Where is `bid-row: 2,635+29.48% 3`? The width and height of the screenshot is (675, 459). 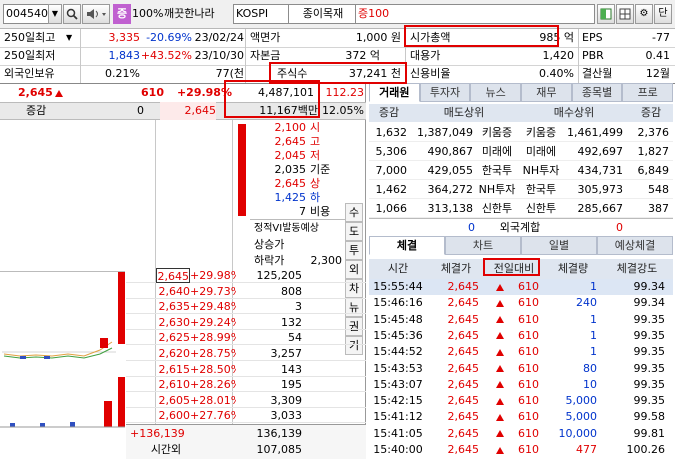
bid-row: 2,635+29.48% 3 is located at coordinates (246, 307).